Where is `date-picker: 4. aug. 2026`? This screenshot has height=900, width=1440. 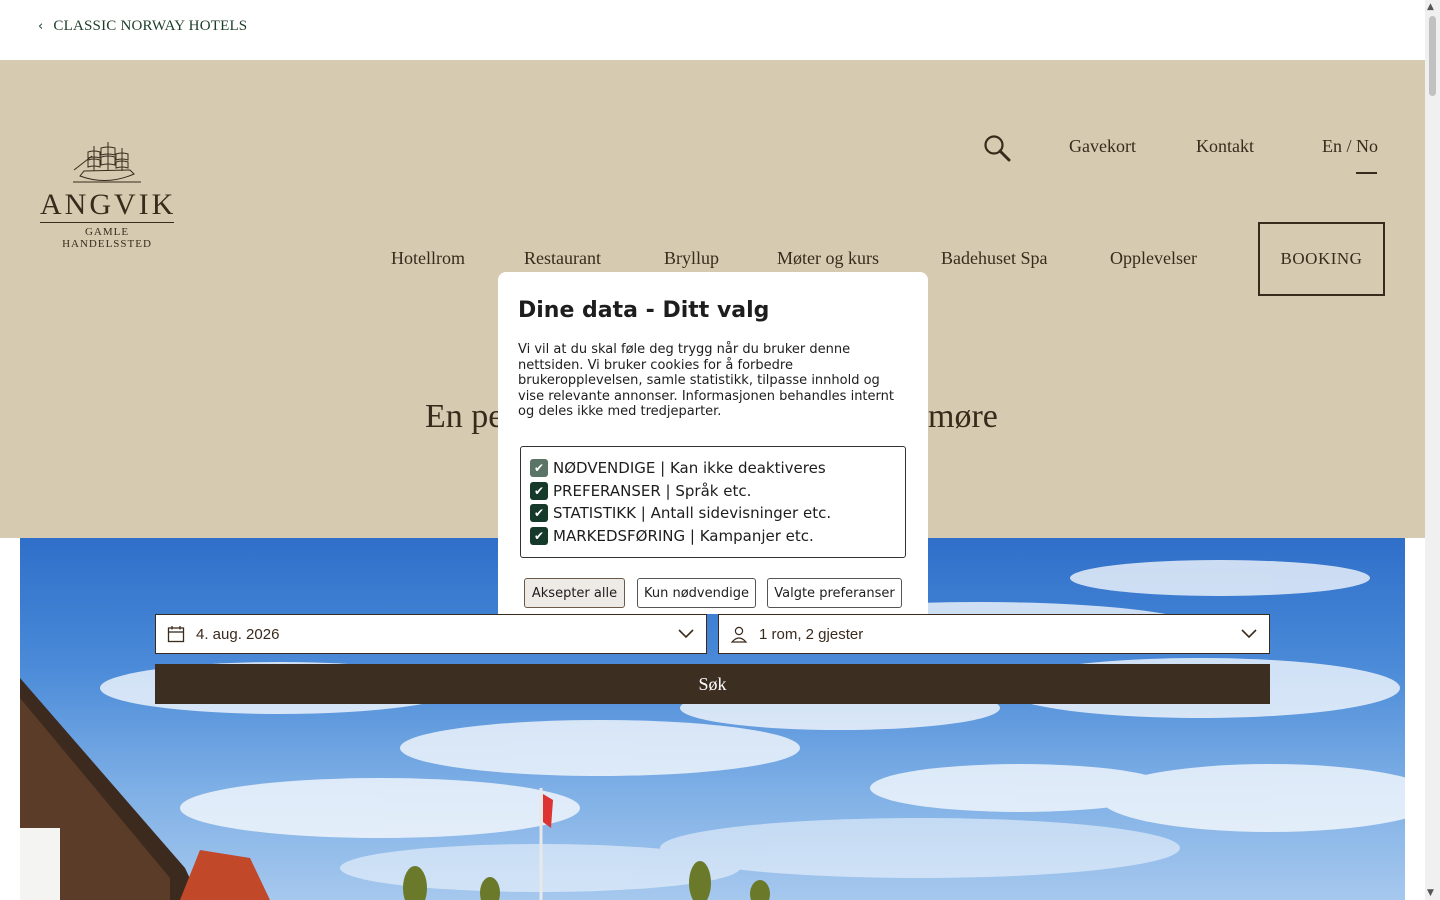 date-picker: 4. aug. 2026 is located at coordinates (431, 634).